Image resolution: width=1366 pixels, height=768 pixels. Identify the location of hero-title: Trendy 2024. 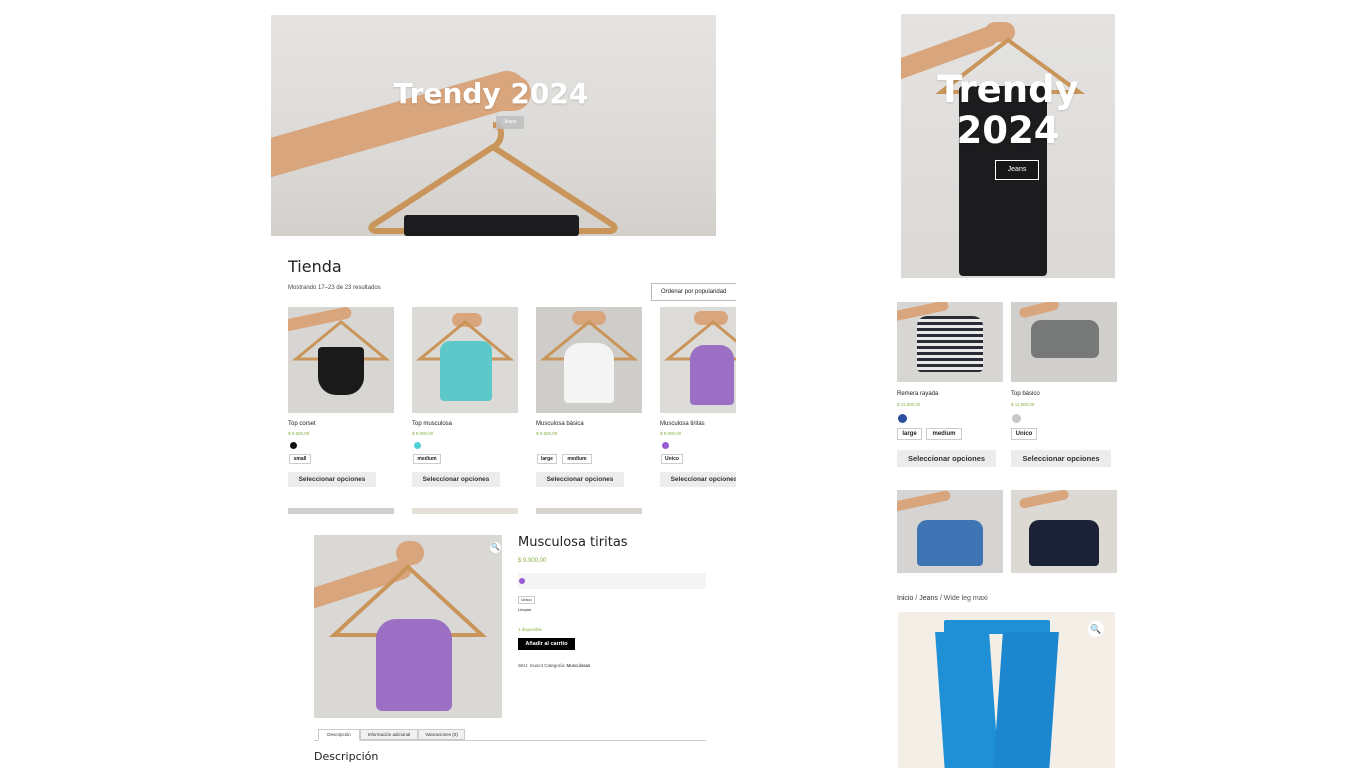
(491, 93).